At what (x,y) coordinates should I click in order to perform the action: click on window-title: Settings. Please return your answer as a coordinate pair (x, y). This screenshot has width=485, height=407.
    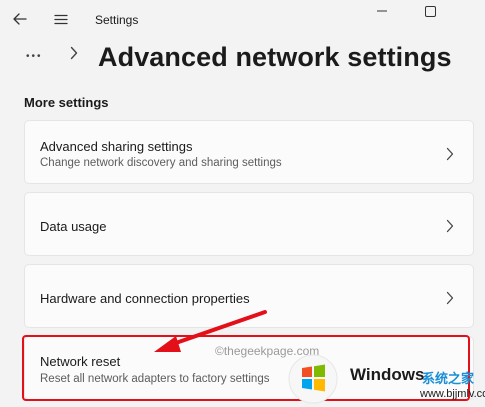
    Looking at the image, I should click on (117, 20).